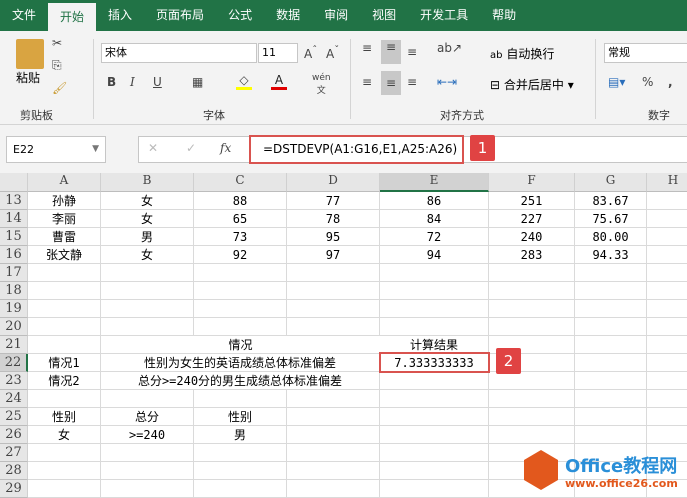 This screenshot has width=687, height=498. Describe the element at coordinates (225, 148) in the screenshot. I see `insert-function-icon: fx` at that location.